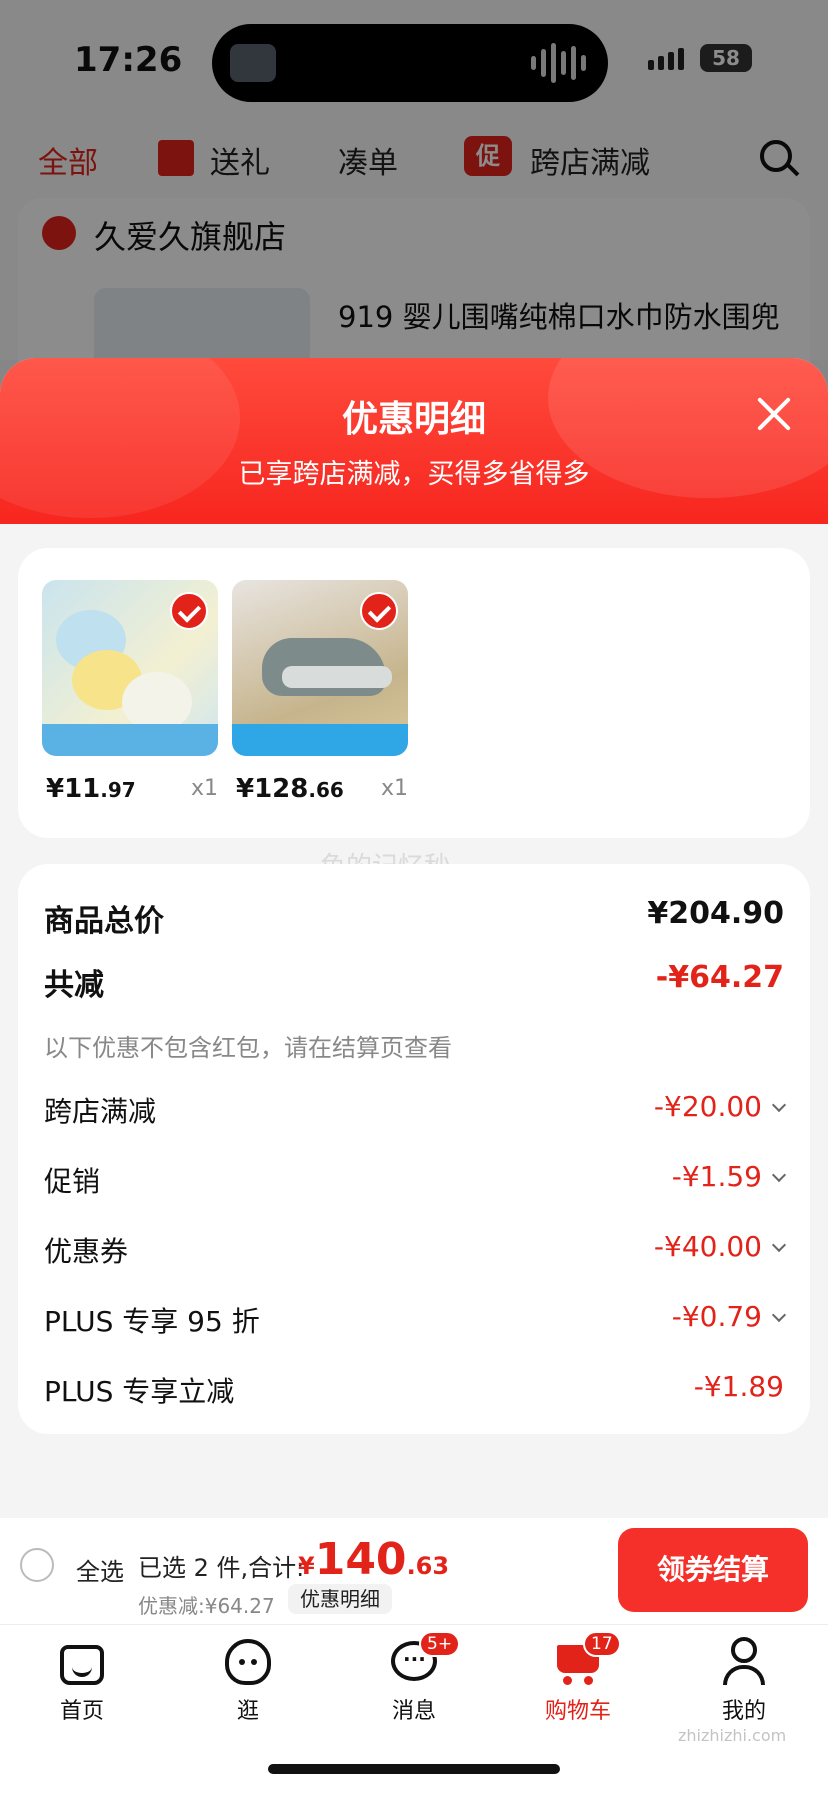  What do you see at coordinates (157, 702) in the screenshot?
I see `bib-shape` at bounding box center [157, 702].